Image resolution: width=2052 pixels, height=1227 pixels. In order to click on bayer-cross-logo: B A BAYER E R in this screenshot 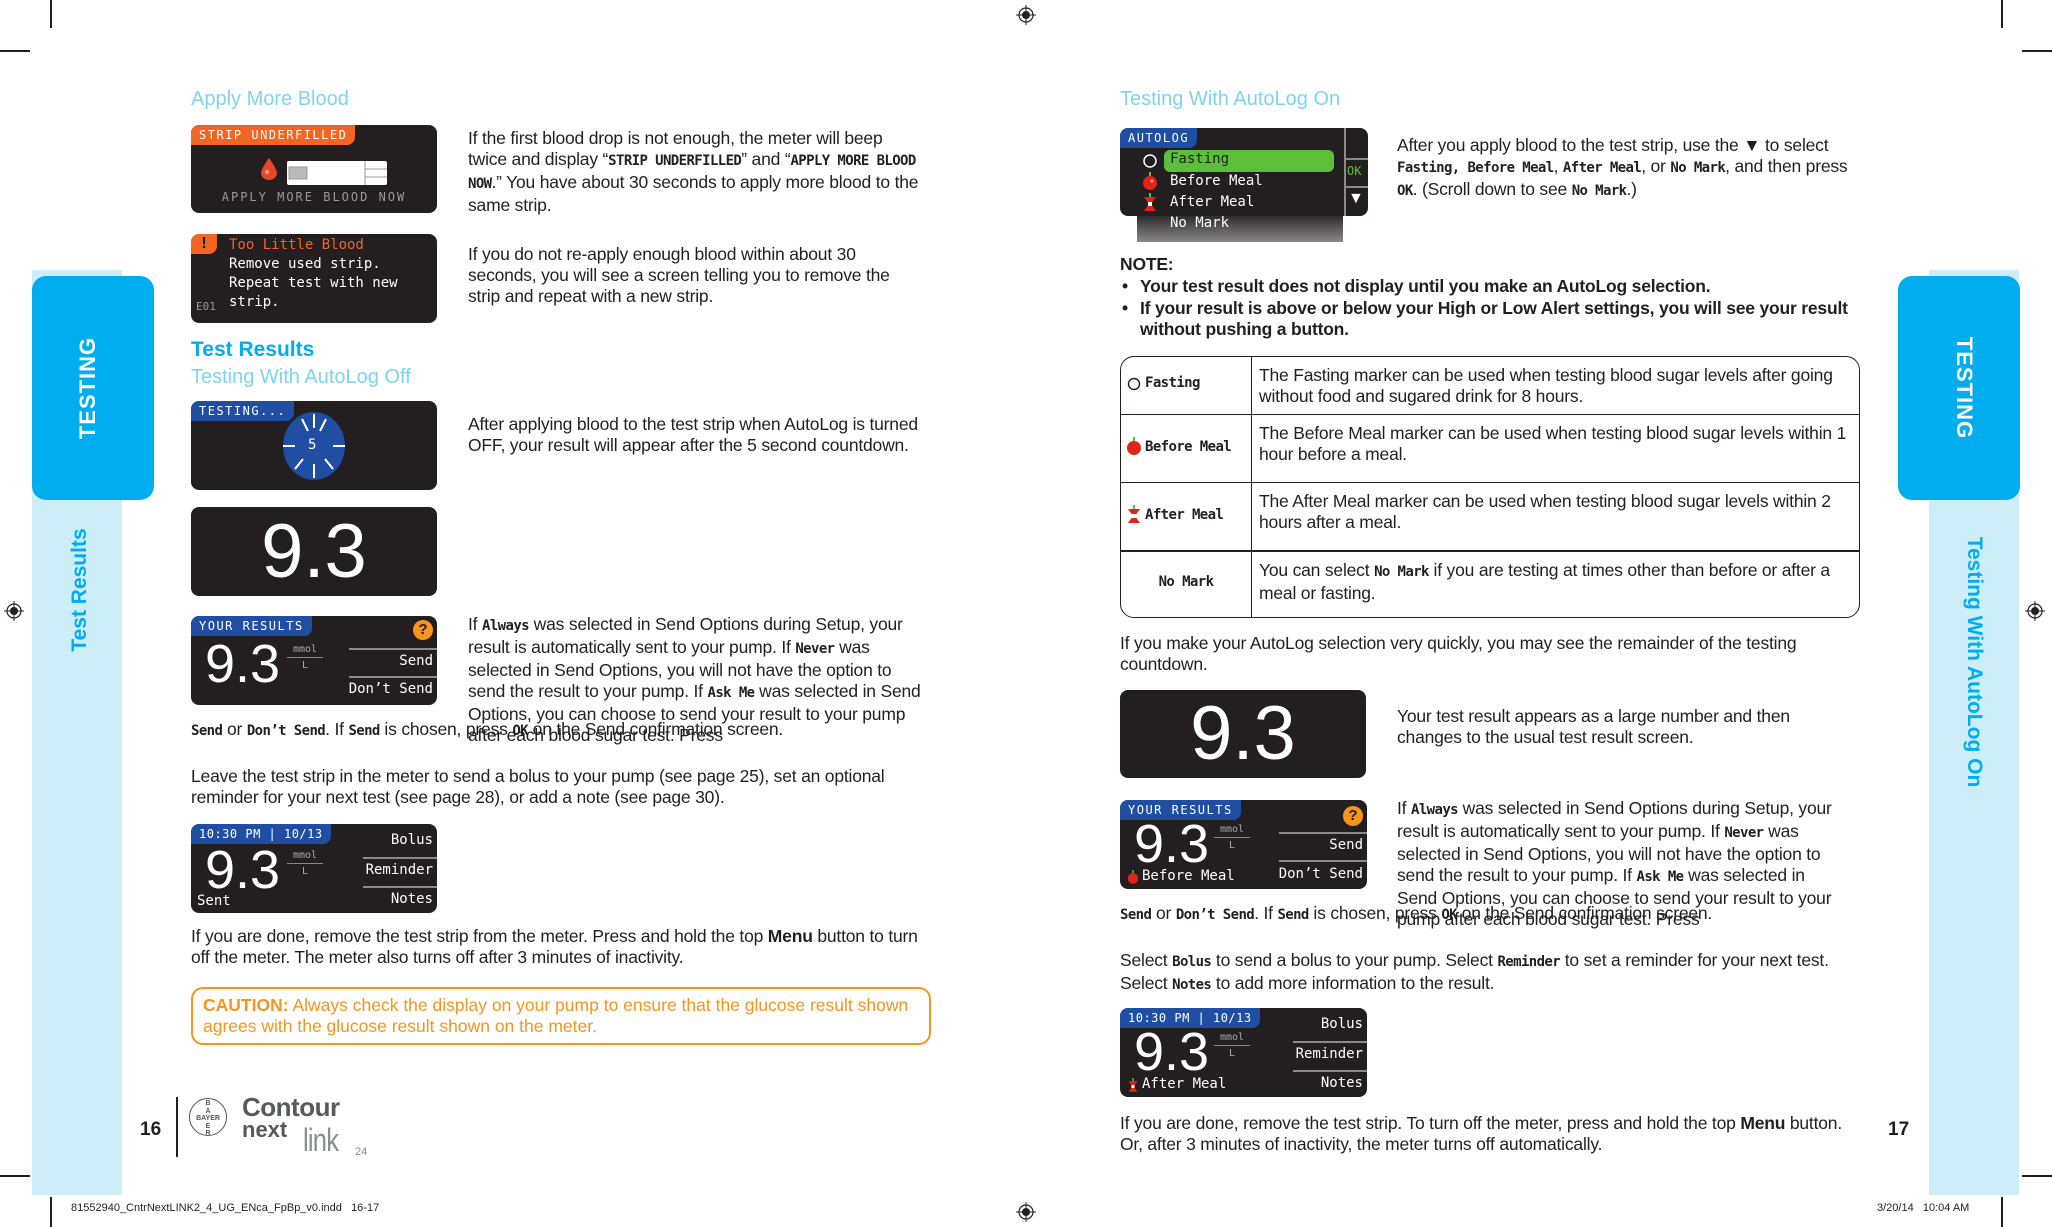, I will do `click(208, 1117)`.